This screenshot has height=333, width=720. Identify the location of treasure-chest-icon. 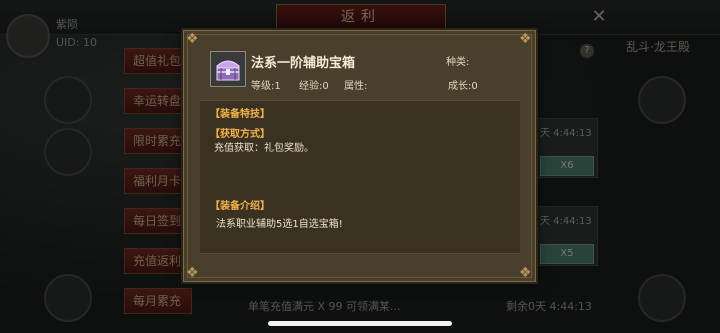
(228, 69).